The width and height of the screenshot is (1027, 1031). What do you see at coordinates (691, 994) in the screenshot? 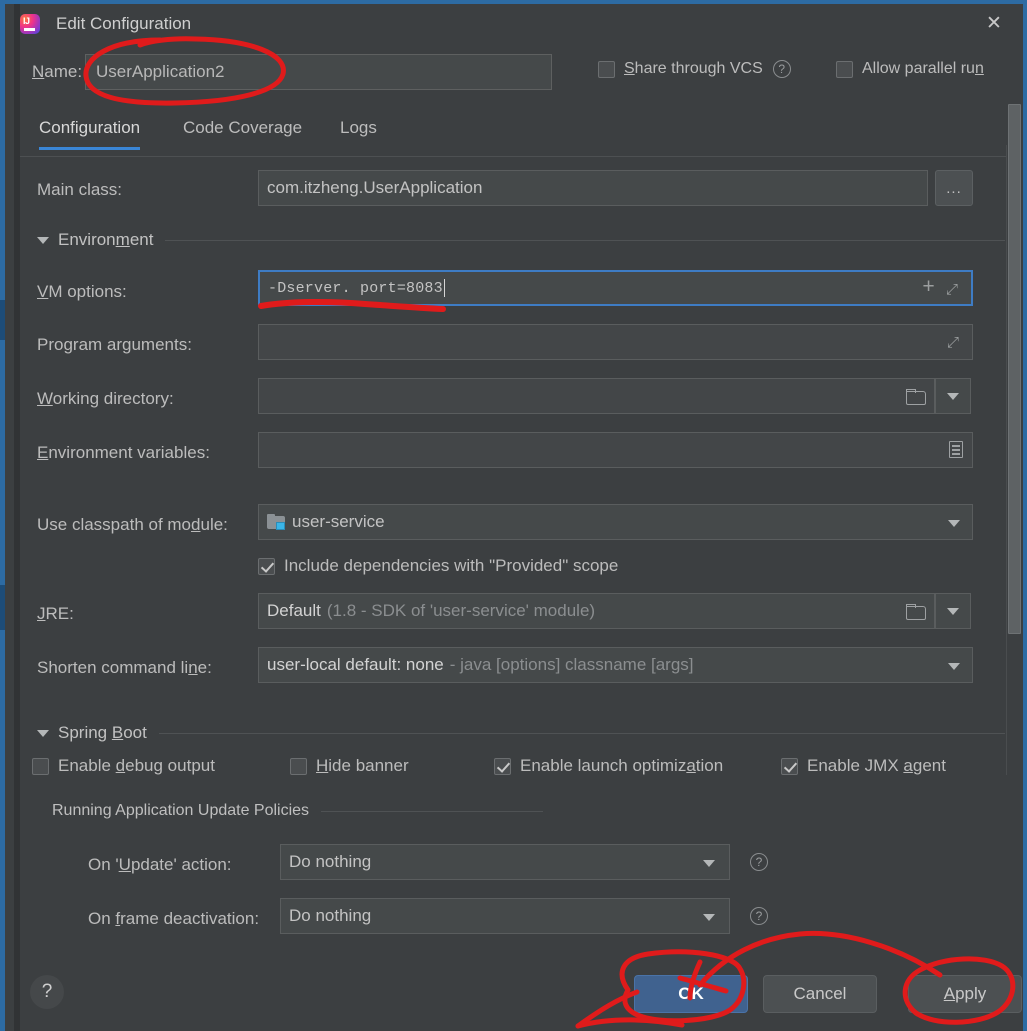
I see `ok-button: OK` at bounding box center [691, 994].